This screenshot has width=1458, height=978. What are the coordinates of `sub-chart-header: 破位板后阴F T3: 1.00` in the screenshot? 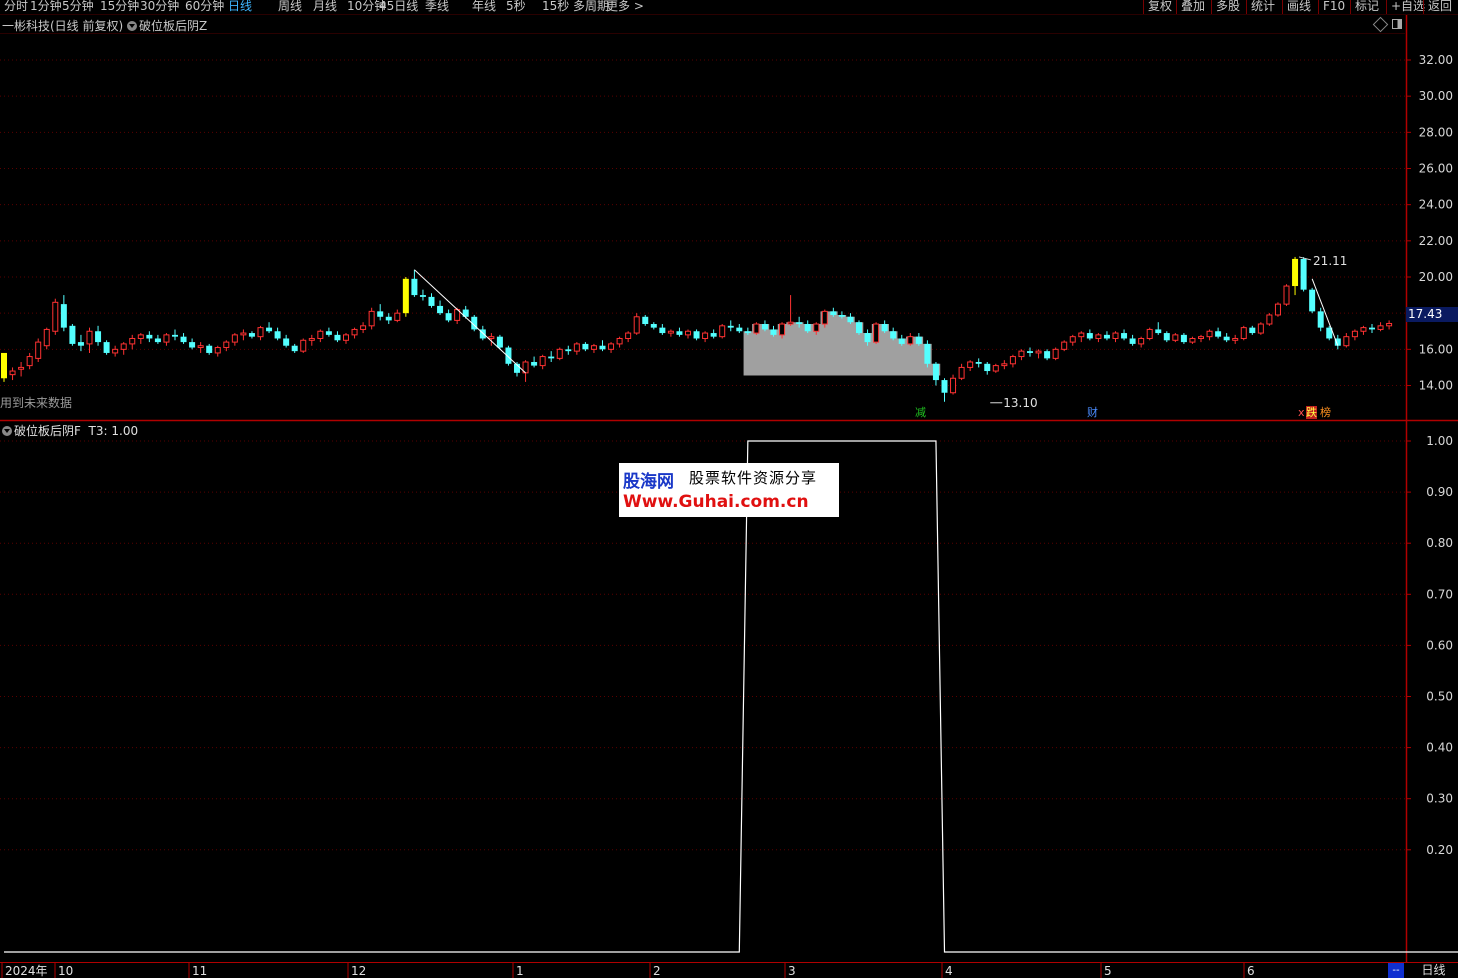 It's located at (70, 430).